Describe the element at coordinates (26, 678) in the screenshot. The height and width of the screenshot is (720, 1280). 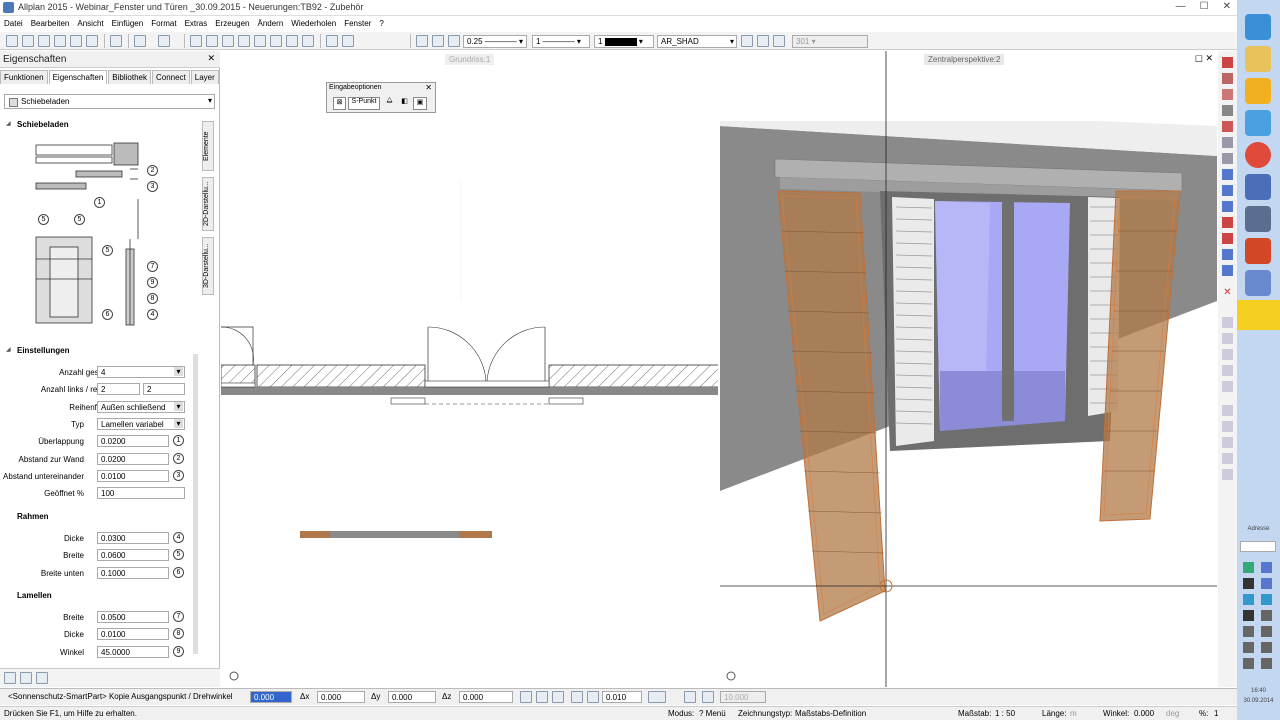
I see `save-favorite-icon` at that location.